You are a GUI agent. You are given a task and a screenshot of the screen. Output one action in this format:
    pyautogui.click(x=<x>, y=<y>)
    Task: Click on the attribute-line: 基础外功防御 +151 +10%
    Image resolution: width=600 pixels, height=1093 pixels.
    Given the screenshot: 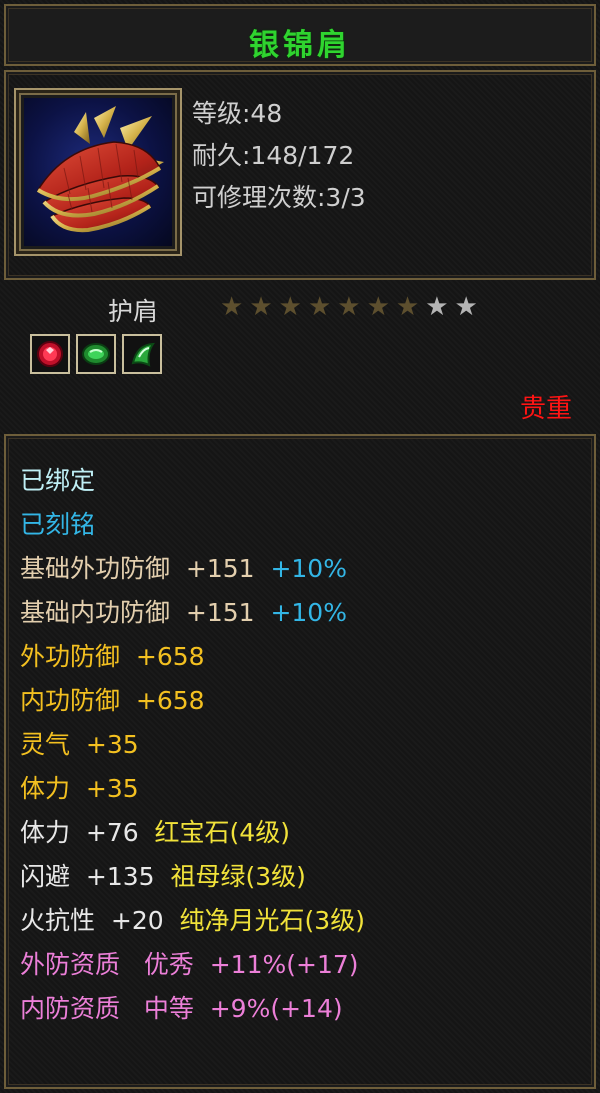 What is the action you would take?
    pyautogui.click(x=183, y=569)
    